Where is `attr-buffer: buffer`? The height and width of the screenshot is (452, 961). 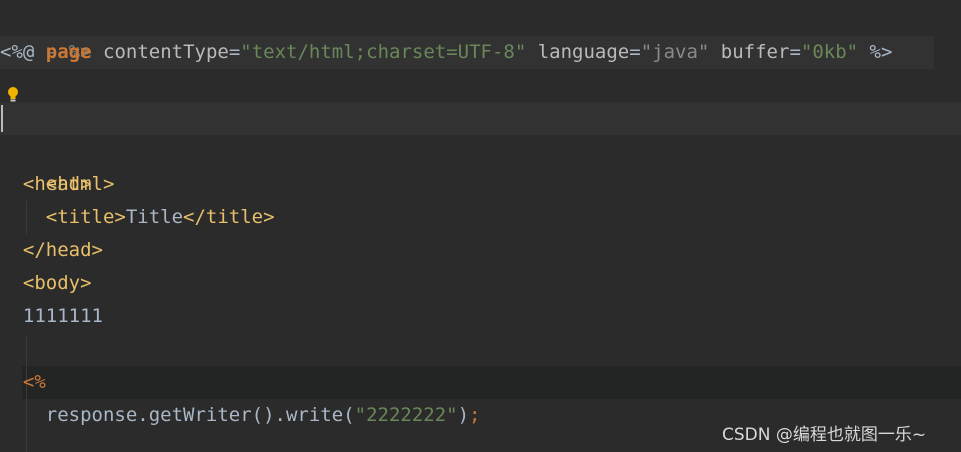 attr-buffer: buffer is located at coordinates (755, 52).